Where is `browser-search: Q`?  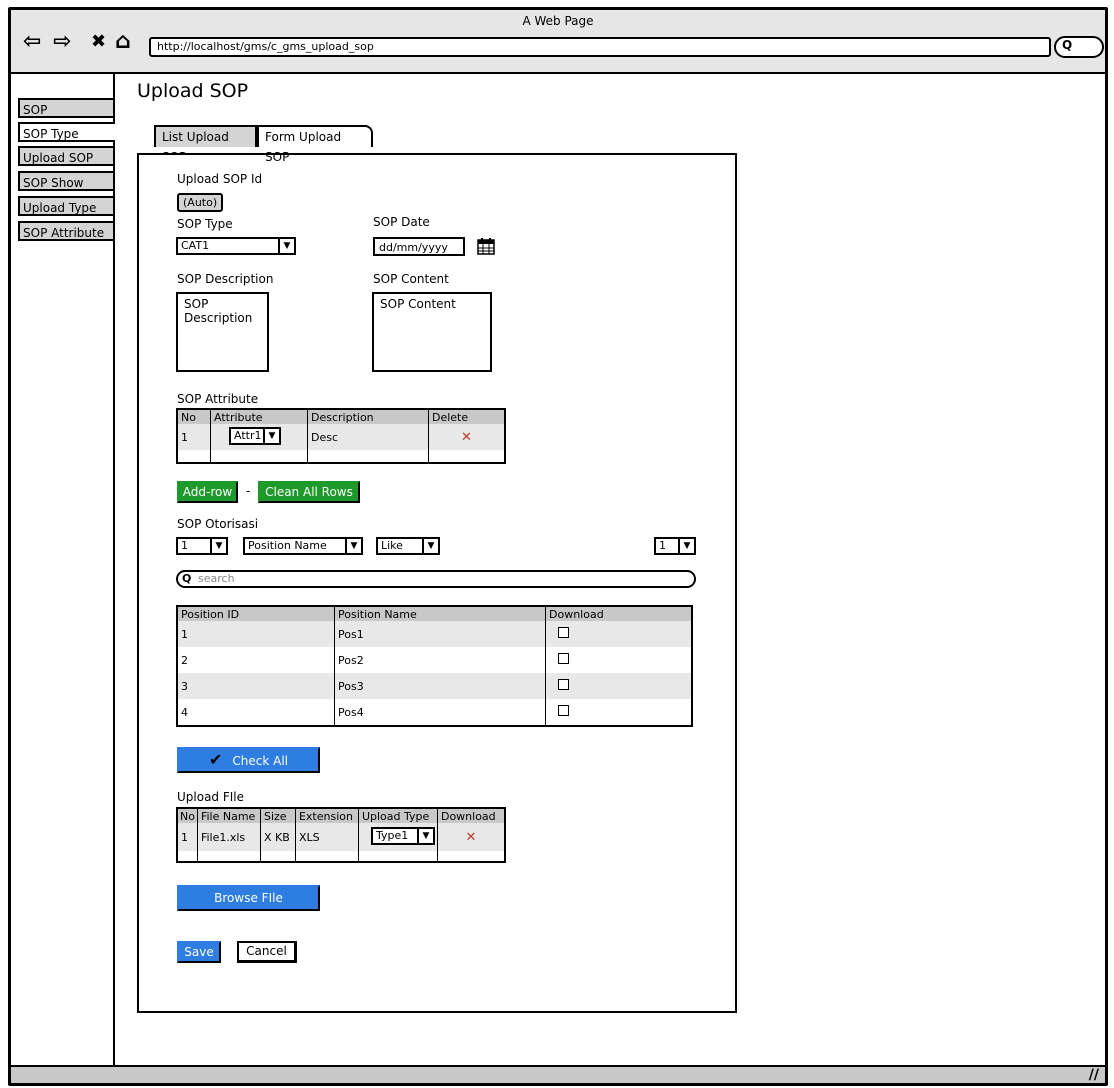
browser-search: Q is located at coordinates (1079, 47).